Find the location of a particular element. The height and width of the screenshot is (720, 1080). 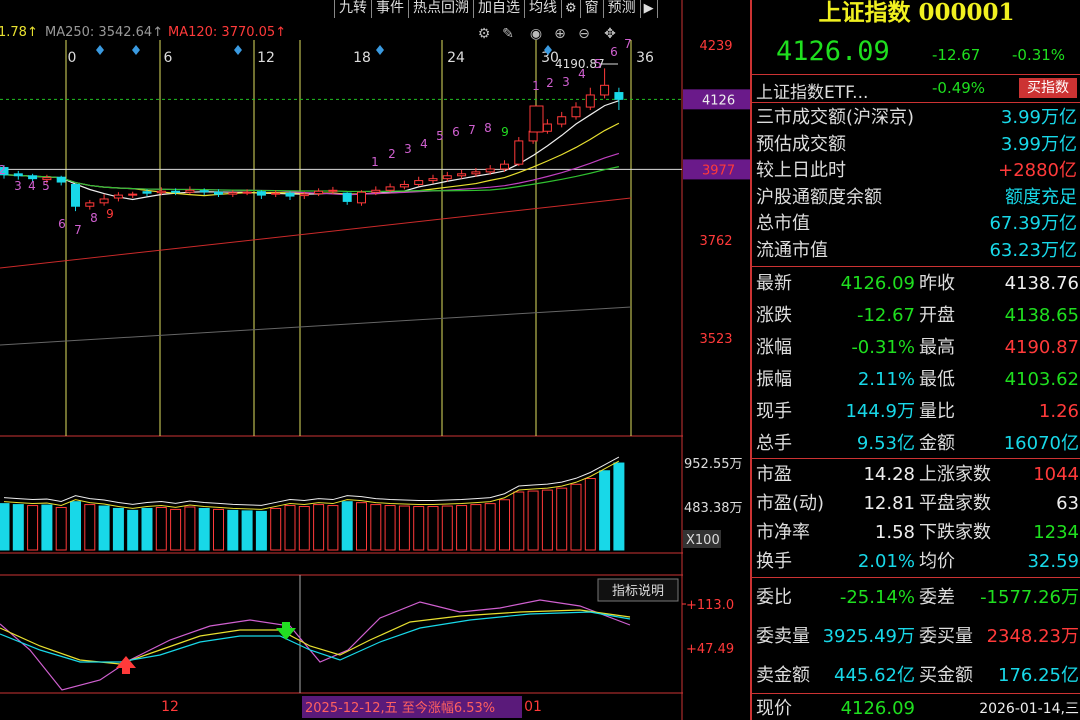

quote-value: 3925.49万 is located at coordinates (868, 636).